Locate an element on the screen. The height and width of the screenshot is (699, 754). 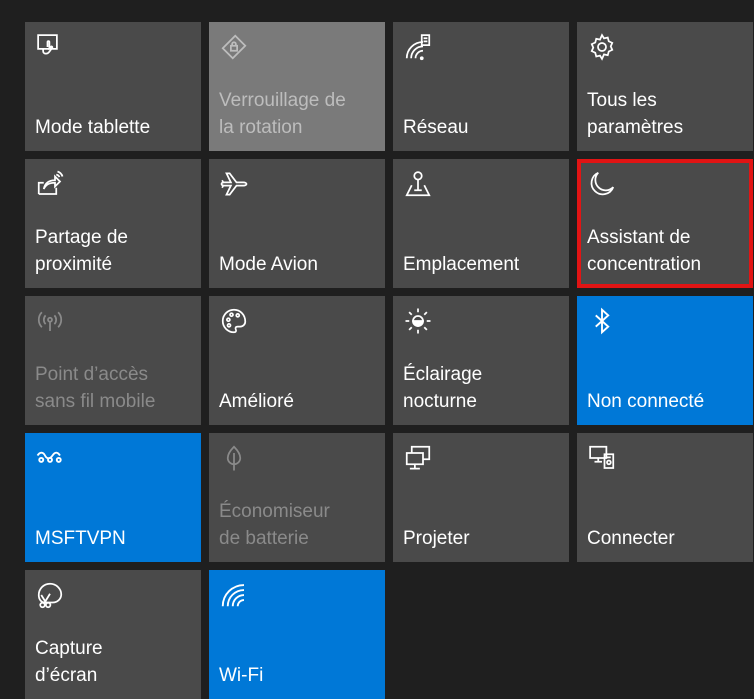
tile-label: Mode Avion is located at coordinates (268, 264).